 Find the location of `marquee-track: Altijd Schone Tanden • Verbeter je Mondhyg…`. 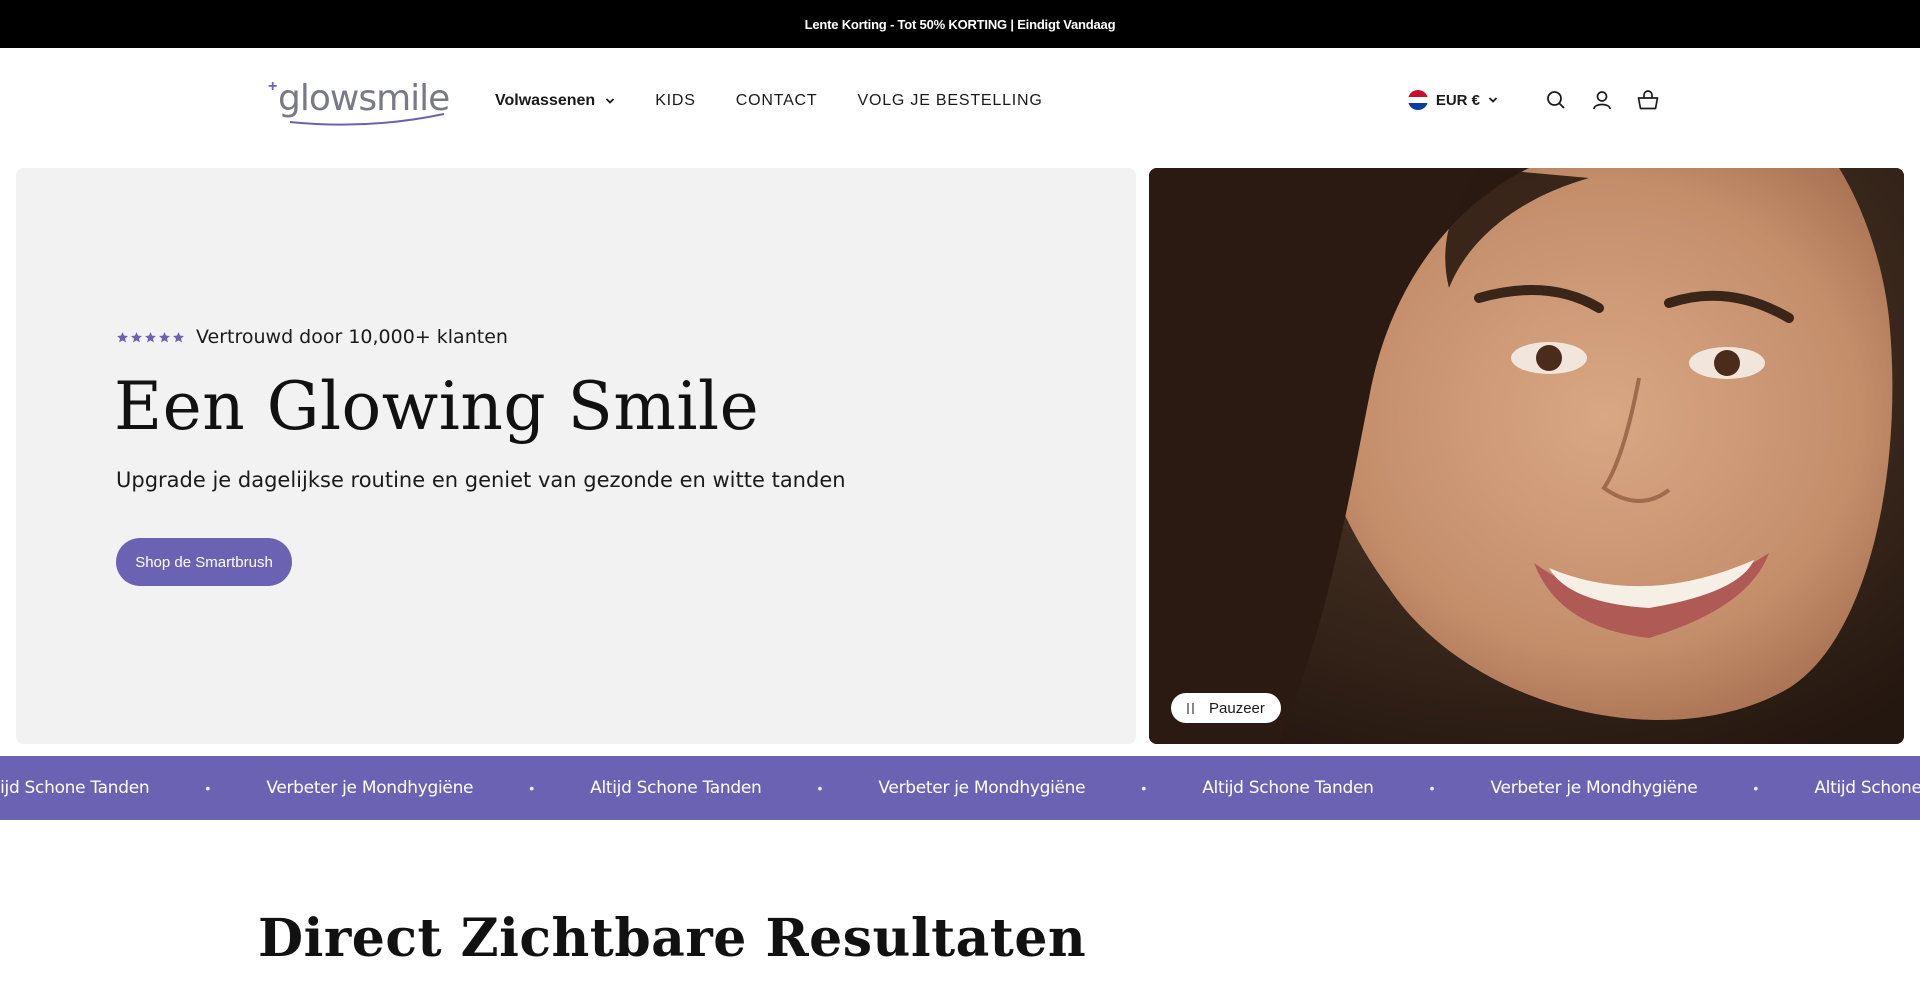

marquee-track: Altijd Schone Tanden • Verbeter je Mondhyg… is located at coordinates (960, 788).